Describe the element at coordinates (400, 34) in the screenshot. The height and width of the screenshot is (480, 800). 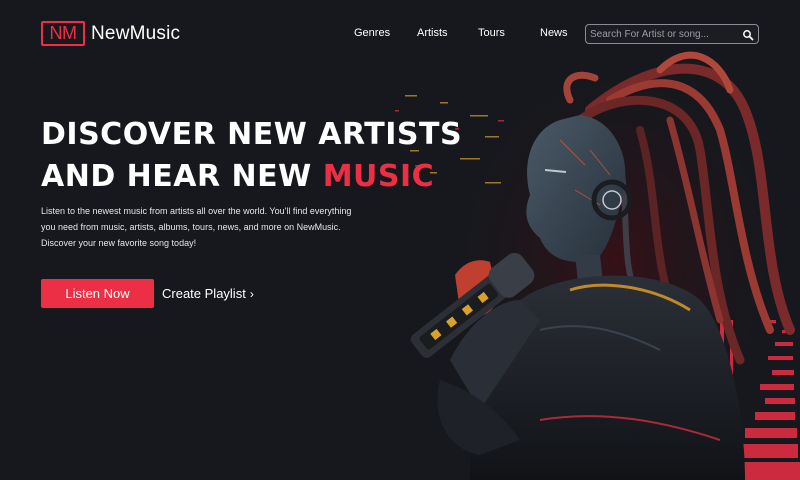
I see `site-header: NM NewMusic Genres Artists Tours News` at that location.